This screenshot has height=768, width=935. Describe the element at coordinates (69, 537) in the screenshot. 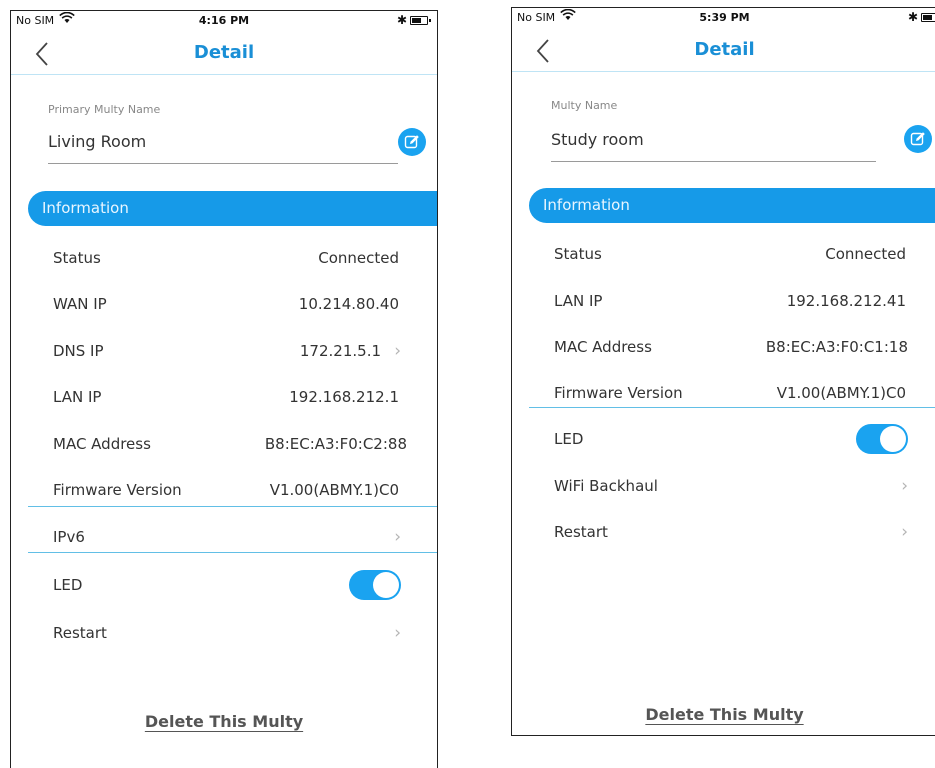

I see `row-label: IPv6` at that location.